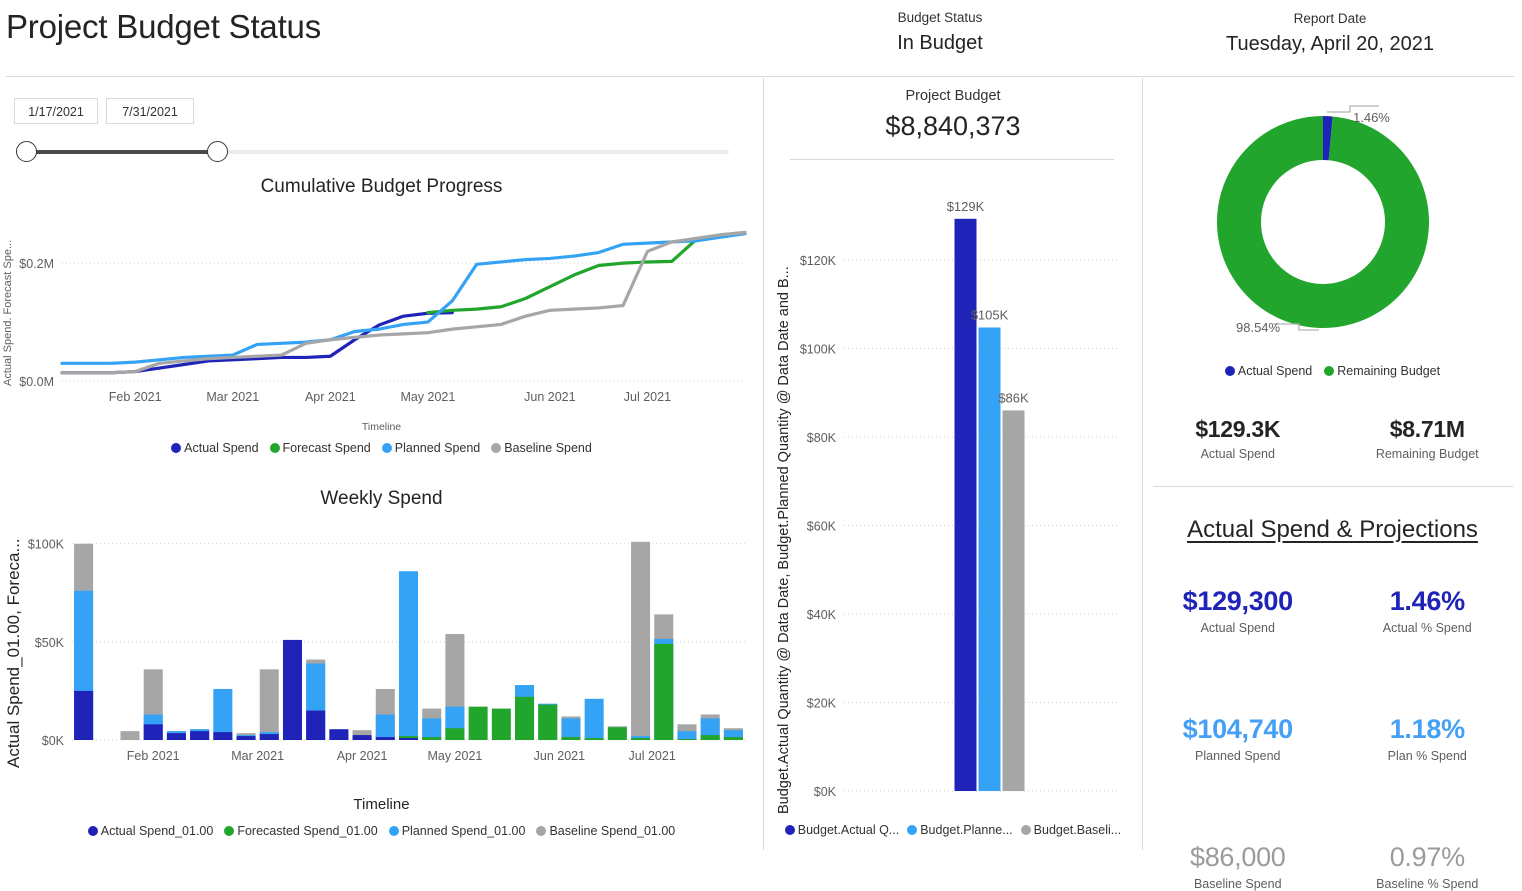 The height and width of the screenshot is (891, 1522). I want to click on legend-label: Actual Spend_01.00, so click(157, 831).